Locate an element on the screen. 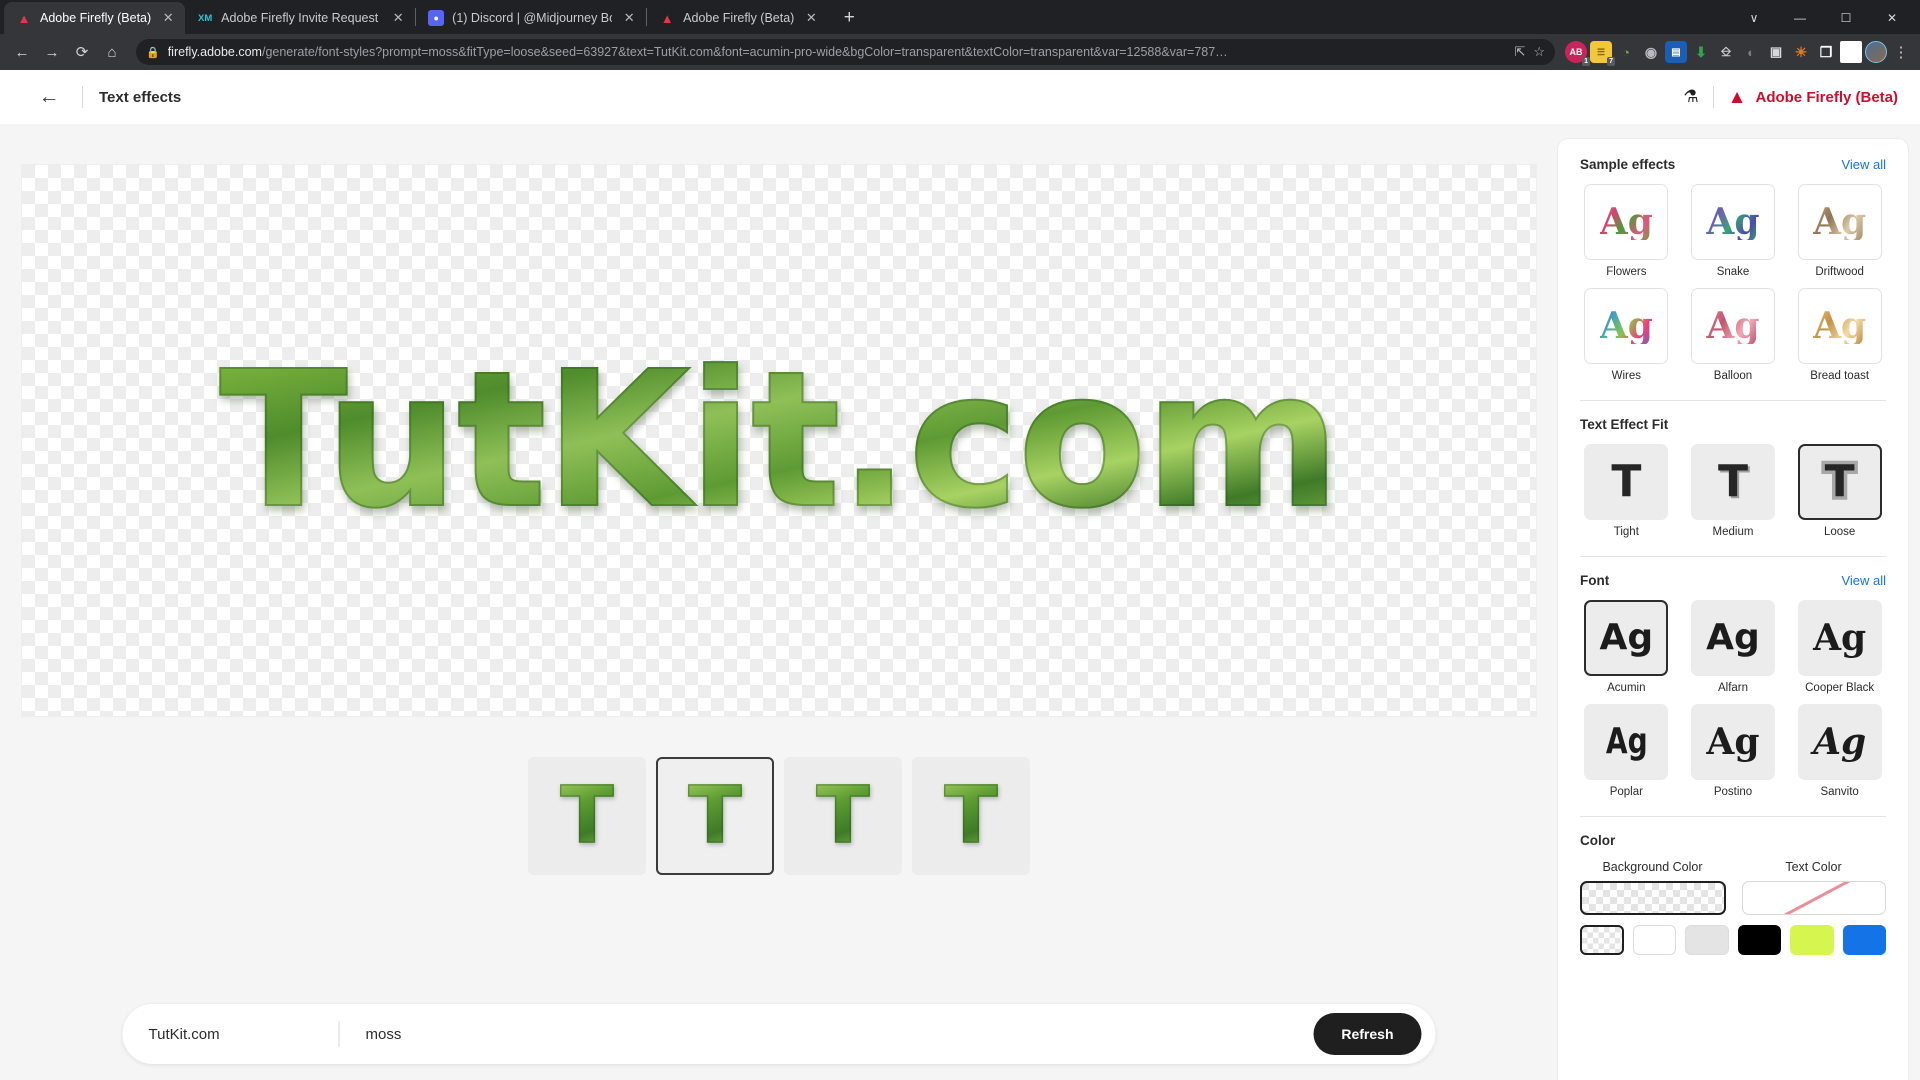  swatch-lime is located at coordinates (1812, 940).